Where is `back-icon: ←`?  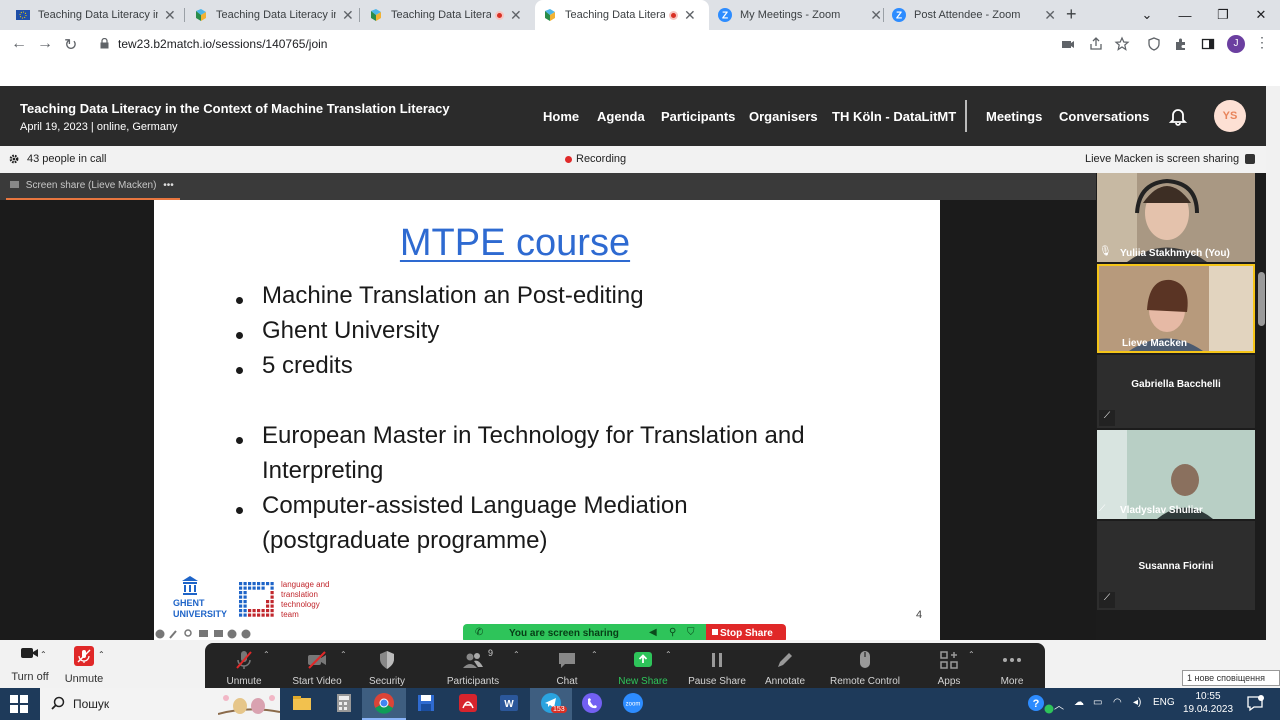
back-icon: ← is located at coordinates (19, 44).